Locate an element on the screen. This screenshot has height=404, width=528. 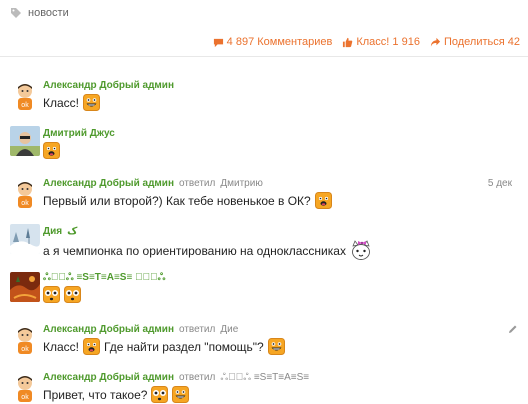
author-line: Александр Добрый админ is located at coordinates (108, 85).